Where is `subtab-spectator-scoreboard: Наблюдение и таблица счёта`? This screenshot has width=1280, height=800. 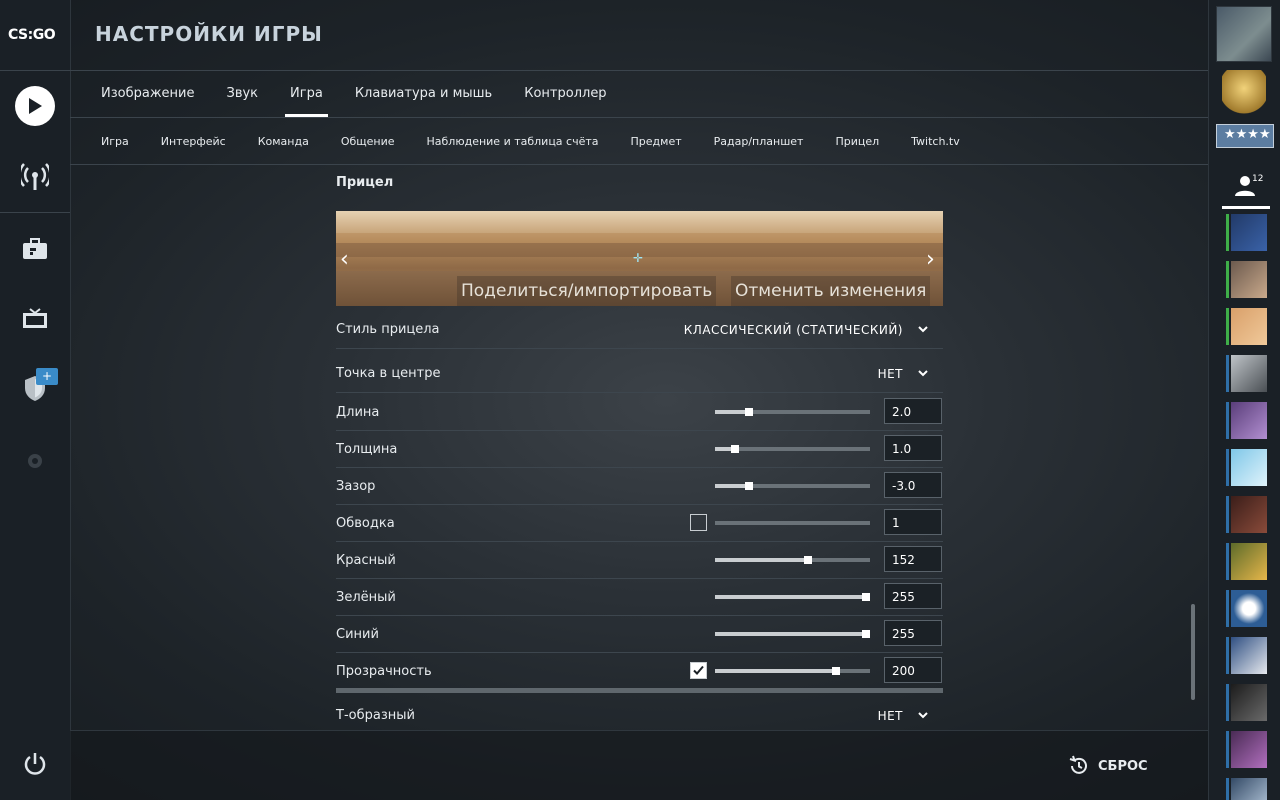
subtab-spectator-scoreboard: Наблюдение и таблица счёта is located at coordinates (513, 141).